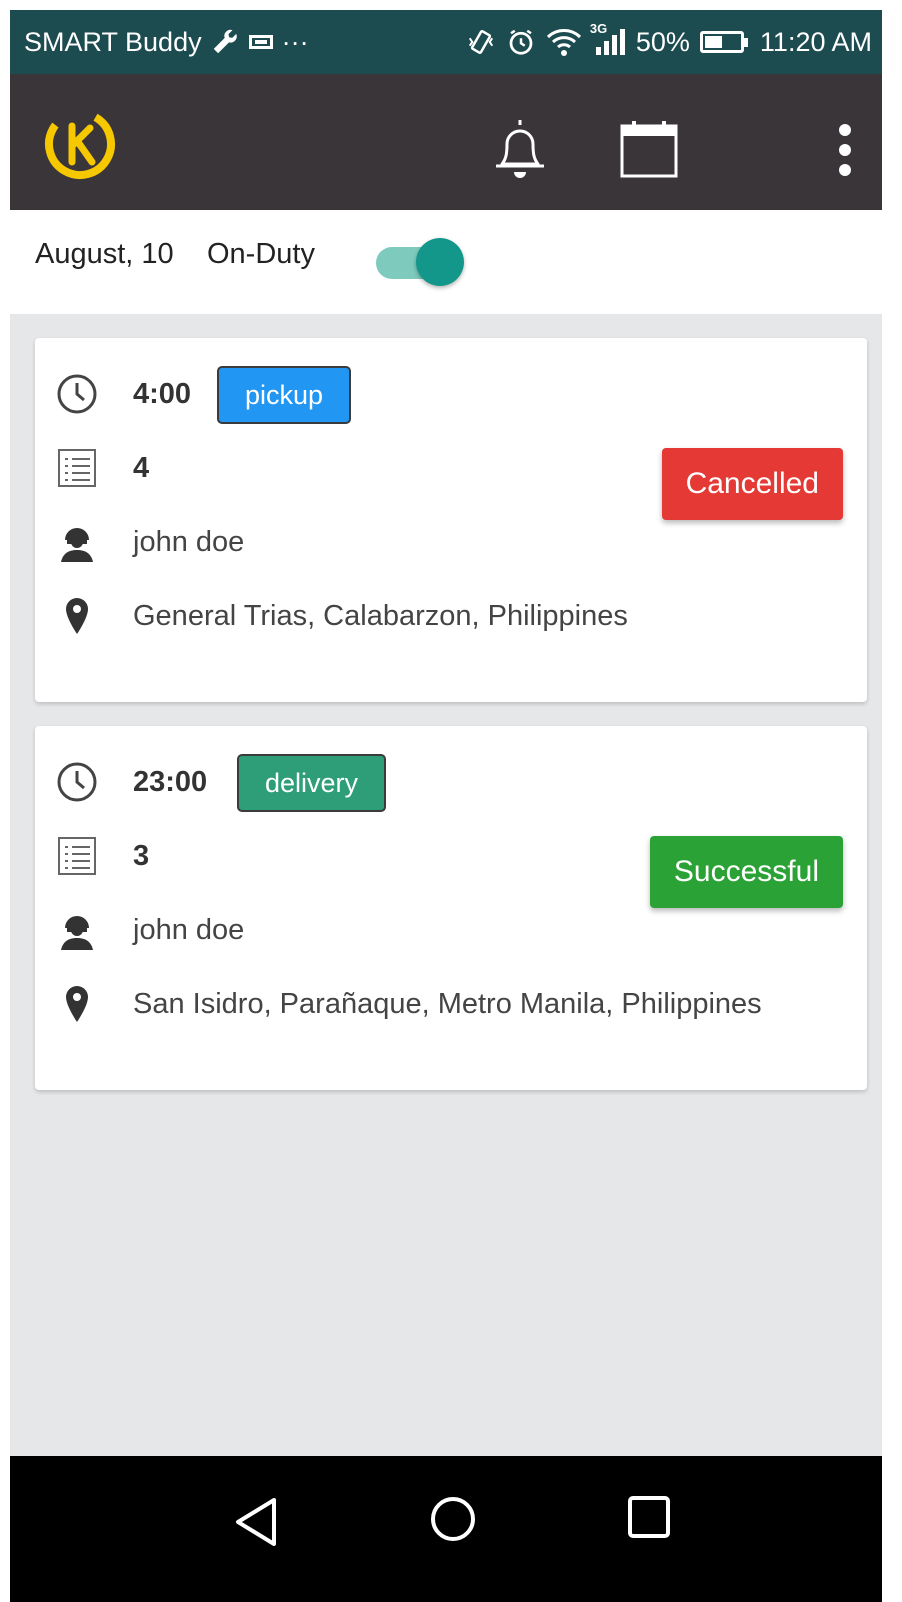 Image resolution: width=902 pixels, height=1602 pixels. Describe the element at coordinates (257, 1522) in the screenshot. I see `back-icon` at that location.